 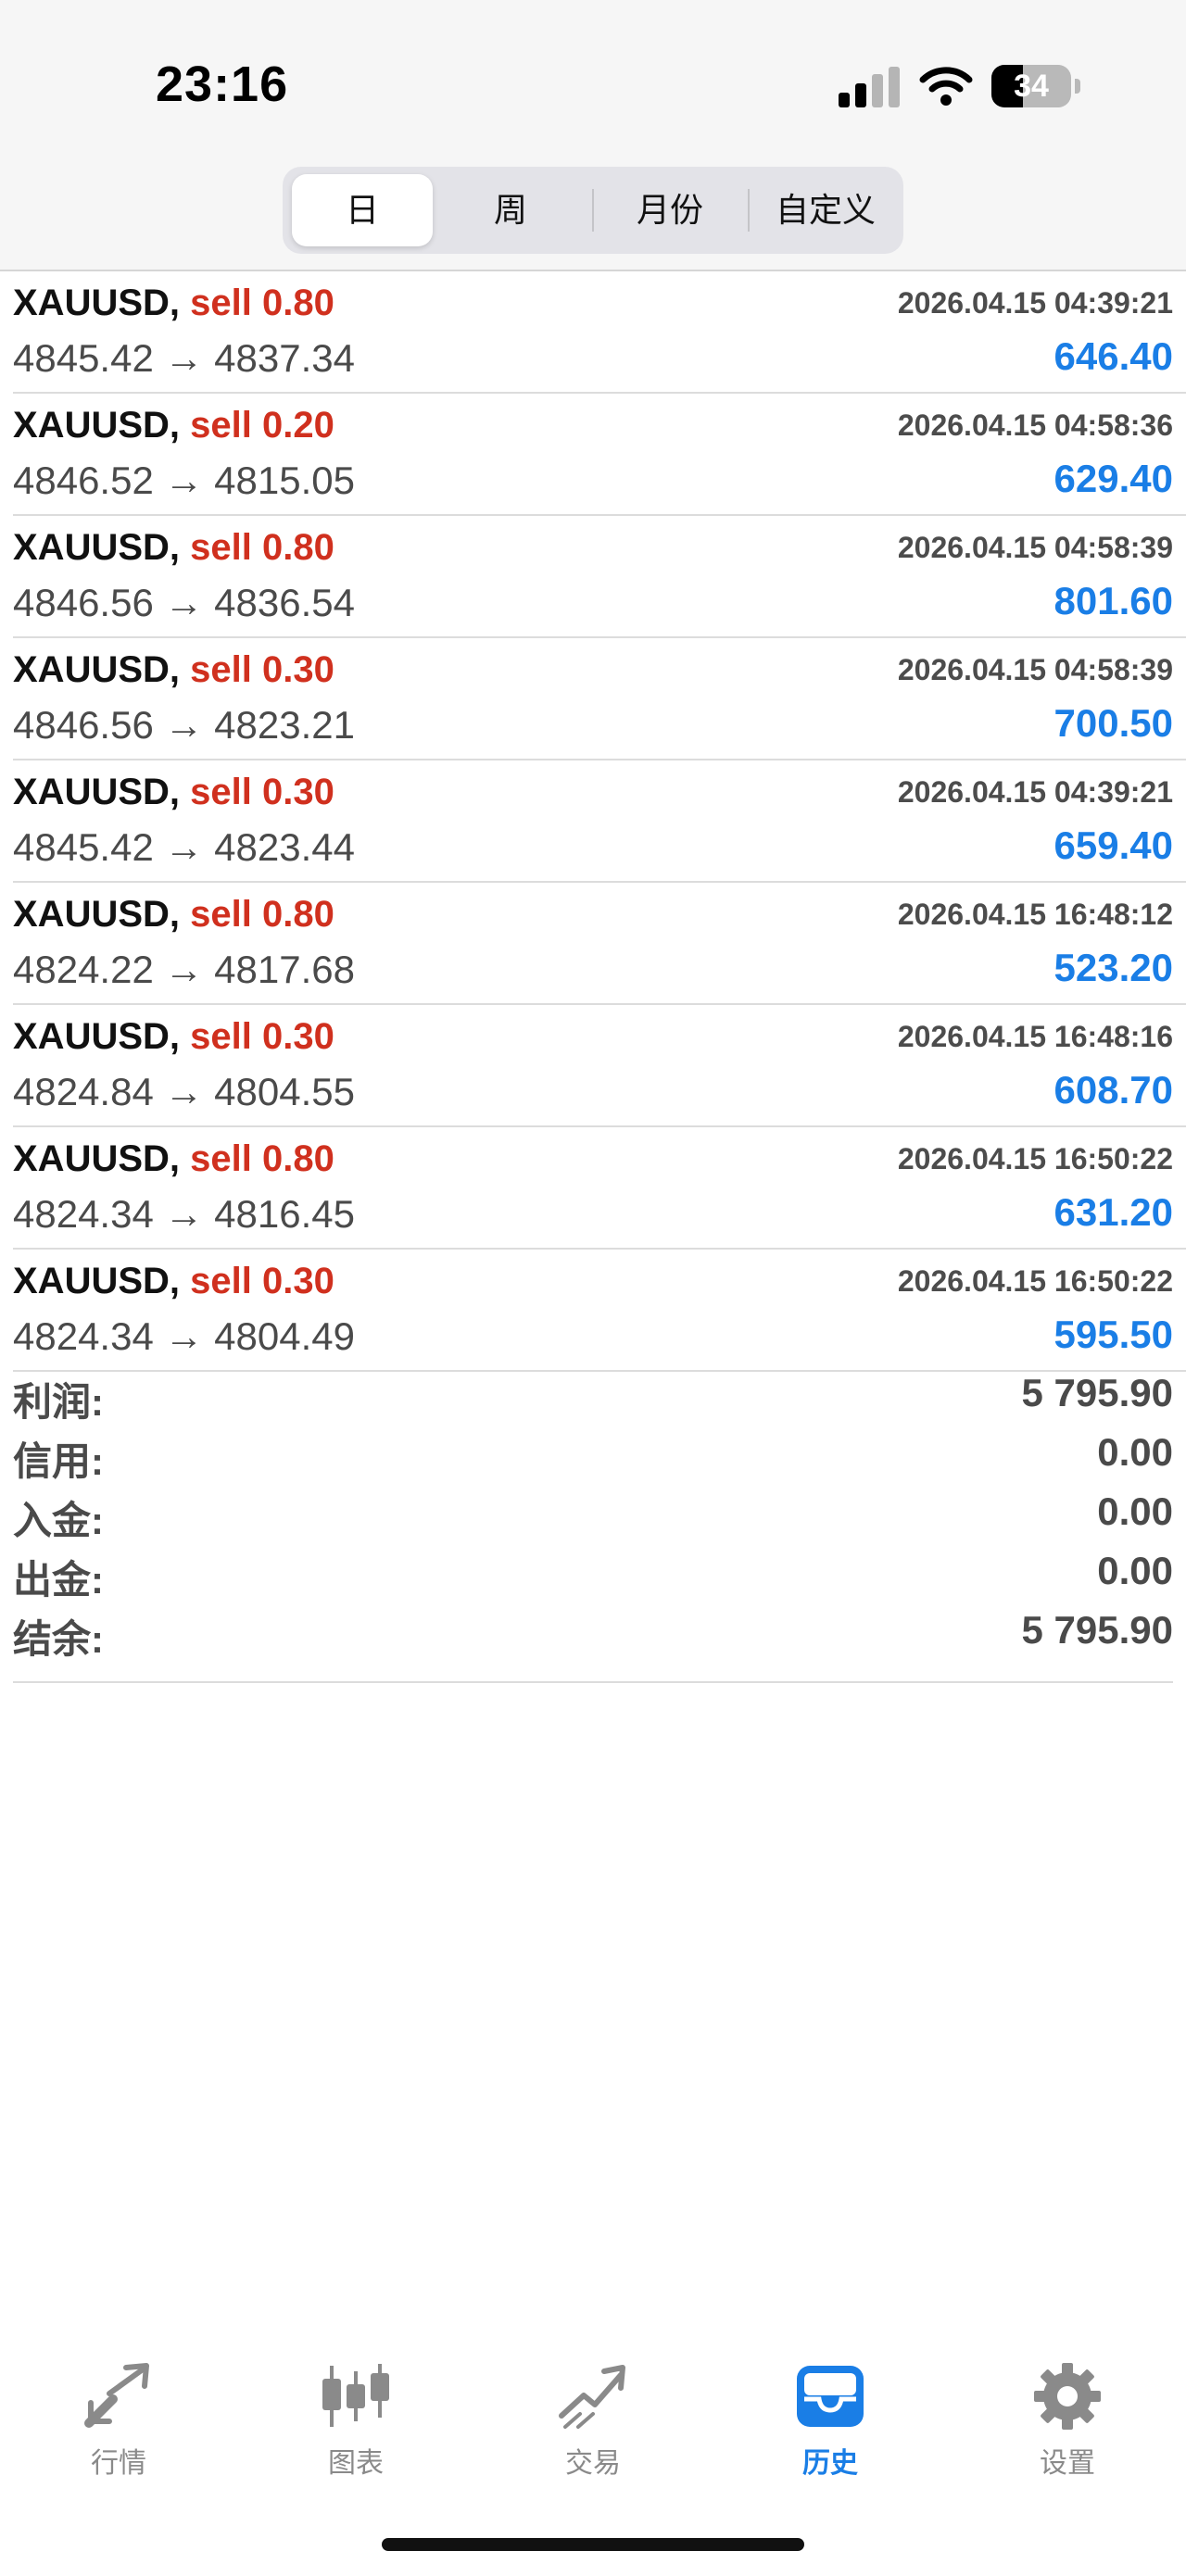 I want to click on tab-custom: 自定义, so click(x=825, y=210).